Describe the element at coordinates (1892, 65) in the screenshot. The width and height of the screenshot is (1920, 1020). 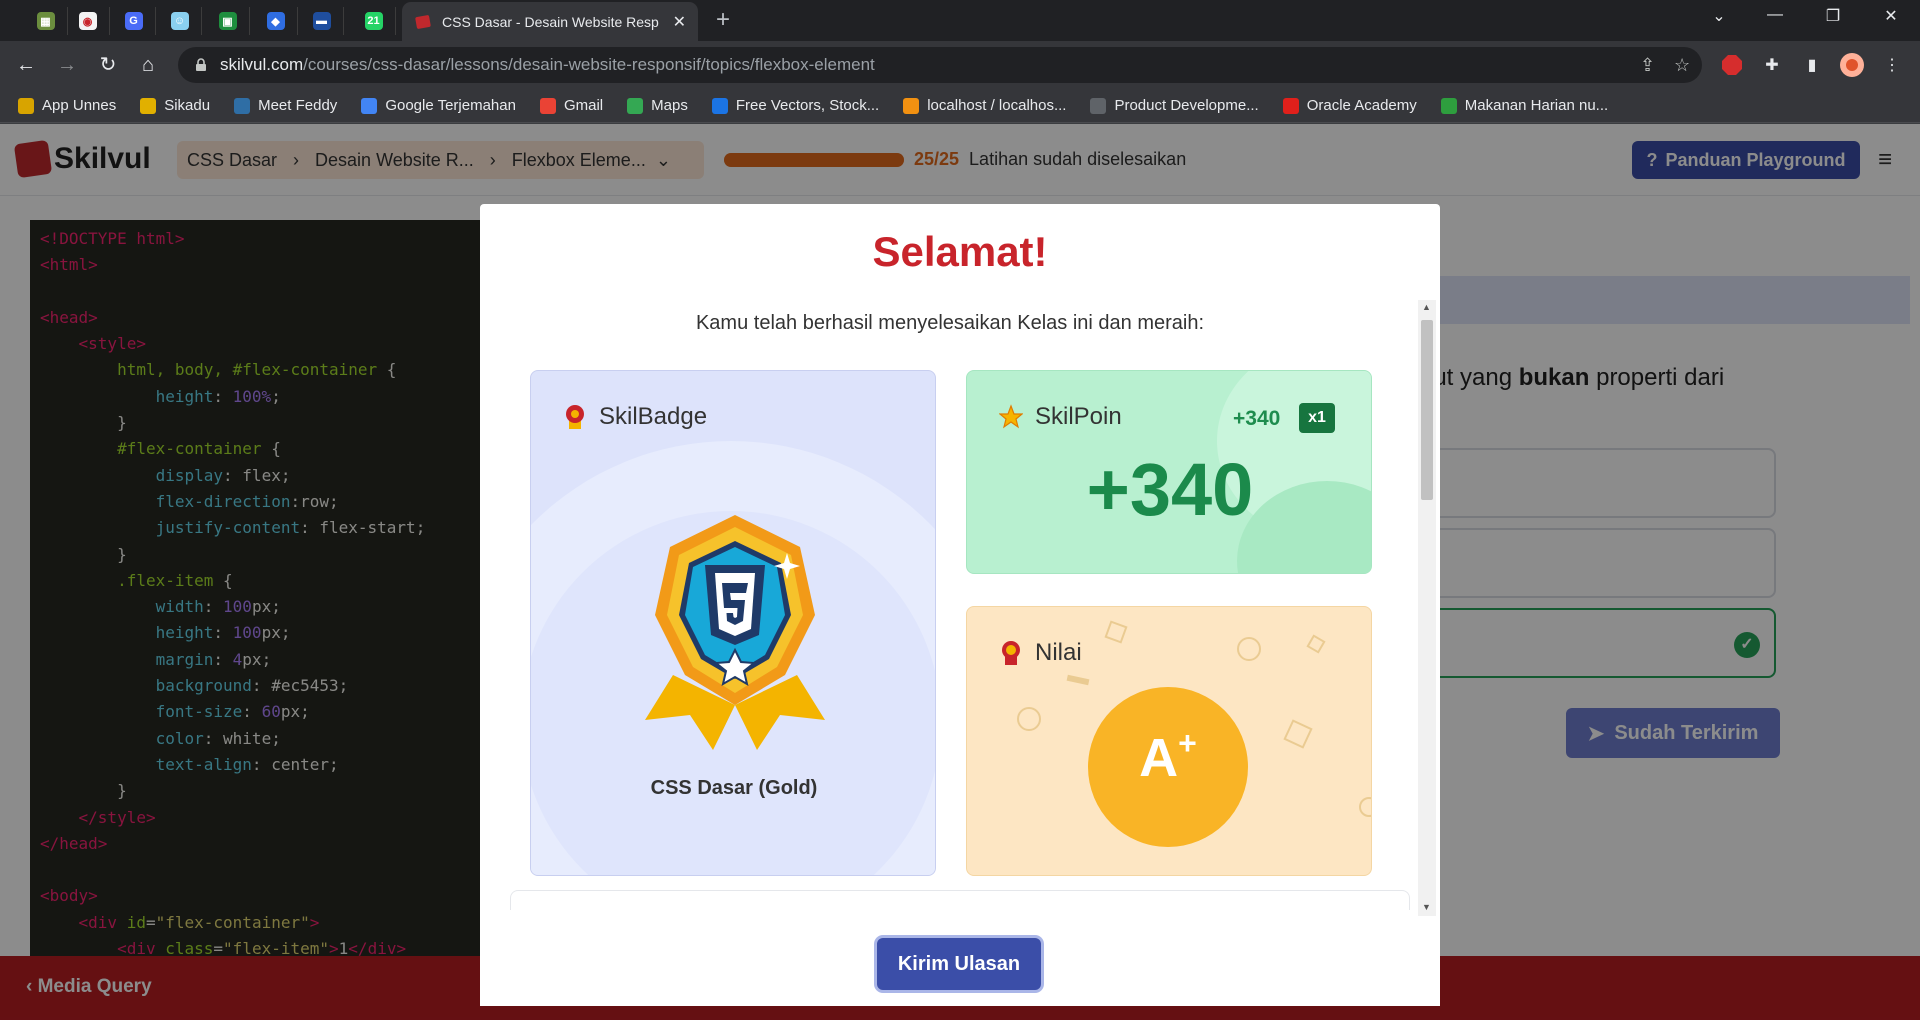
I see `chrome-menu-icon: ⋮` at that location.